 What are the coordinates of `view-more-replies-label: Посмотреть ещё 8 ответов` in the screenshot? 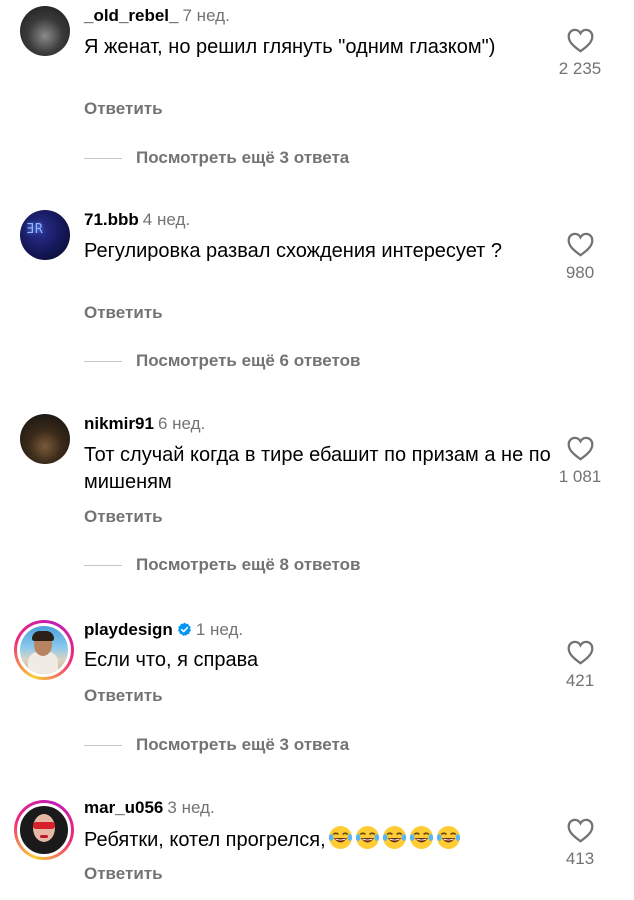 It's located at (248, 565).